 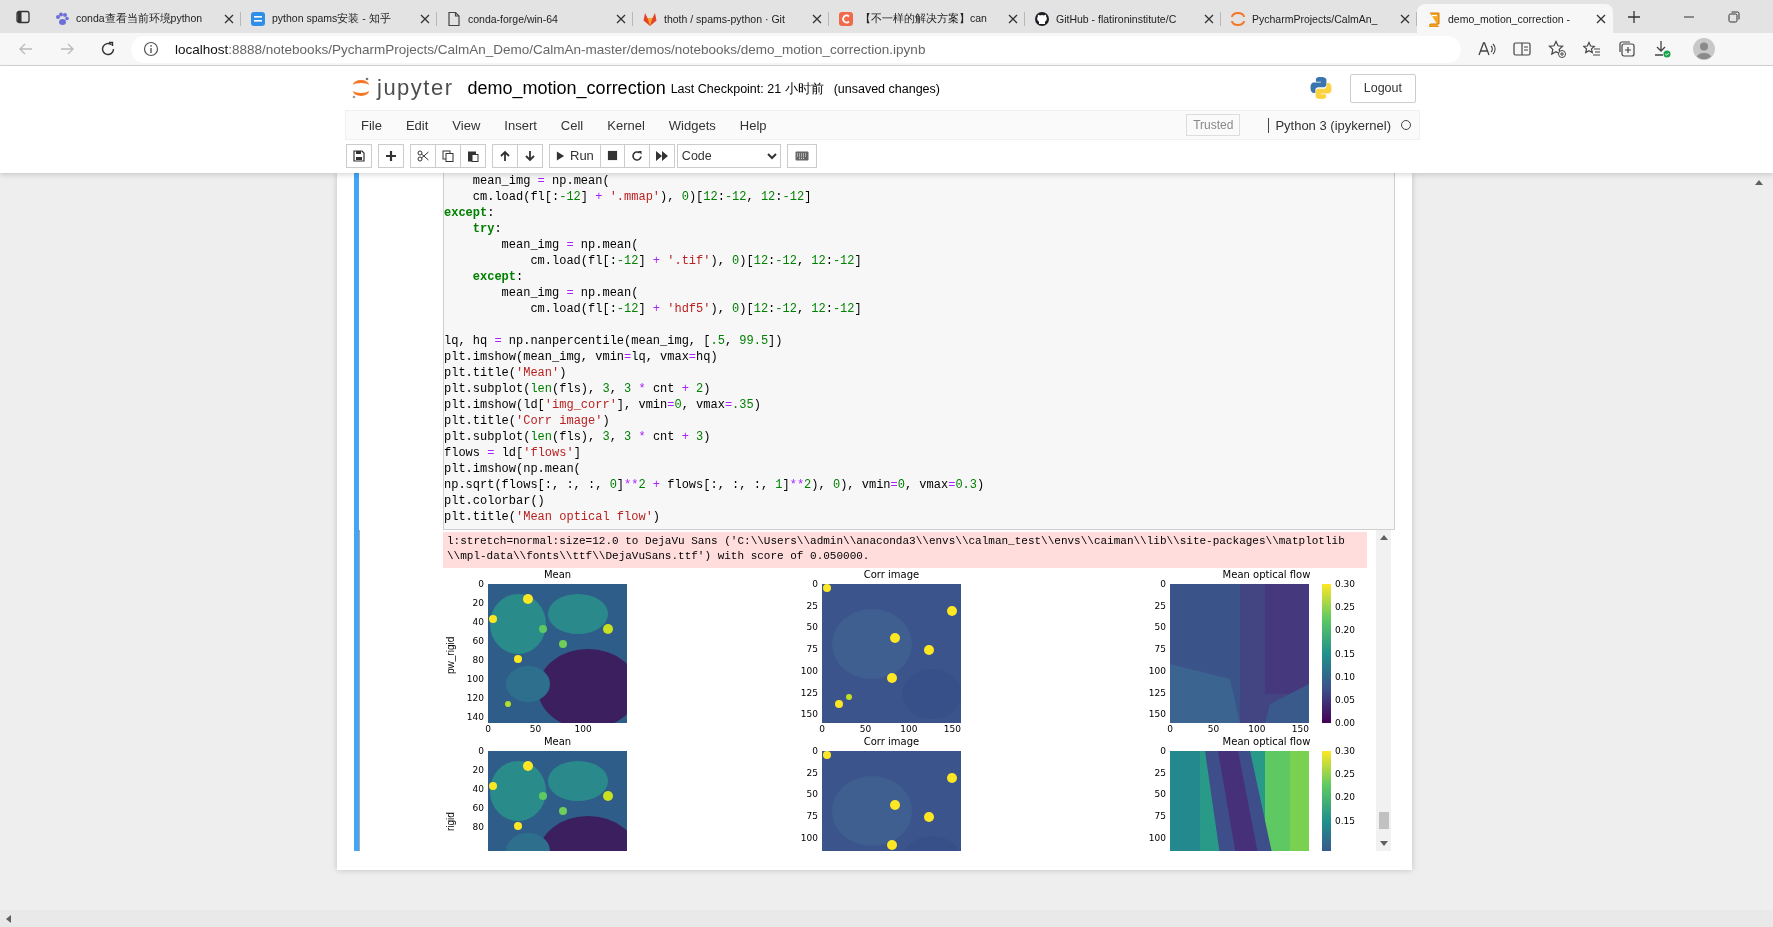 What do you see at coordinates (1487, 49) in the screenshot?
I see `read-aloud-icon` at bounding box center [1487, 49].